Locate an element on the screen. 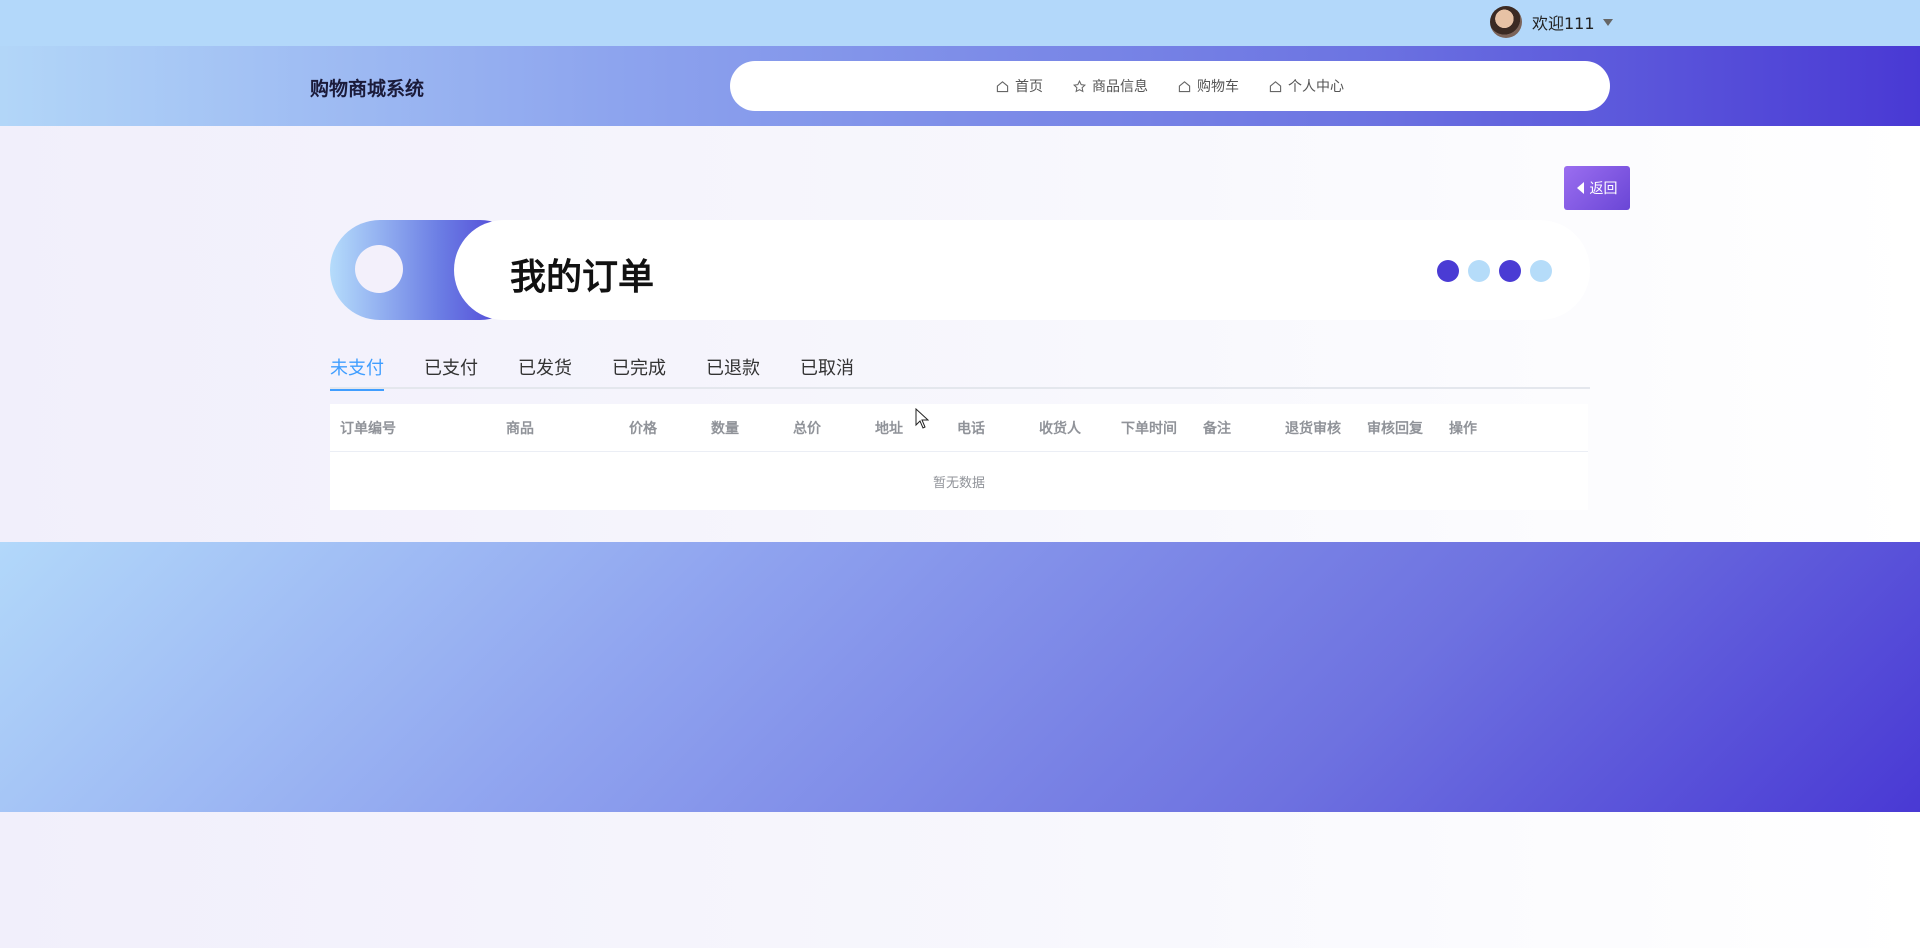  column-header: 退货审核 is located at coordinates (1313, 428).